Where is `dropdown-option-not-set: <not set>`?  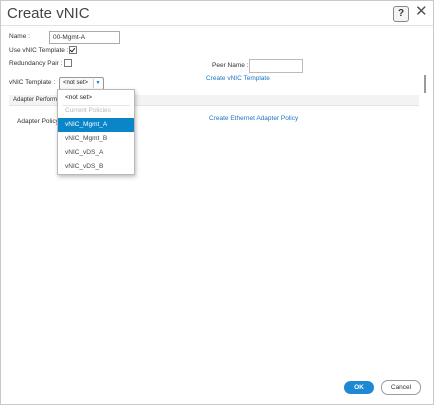
dropdown-option-not-set: <not set> is located at coordinates (96, 98).